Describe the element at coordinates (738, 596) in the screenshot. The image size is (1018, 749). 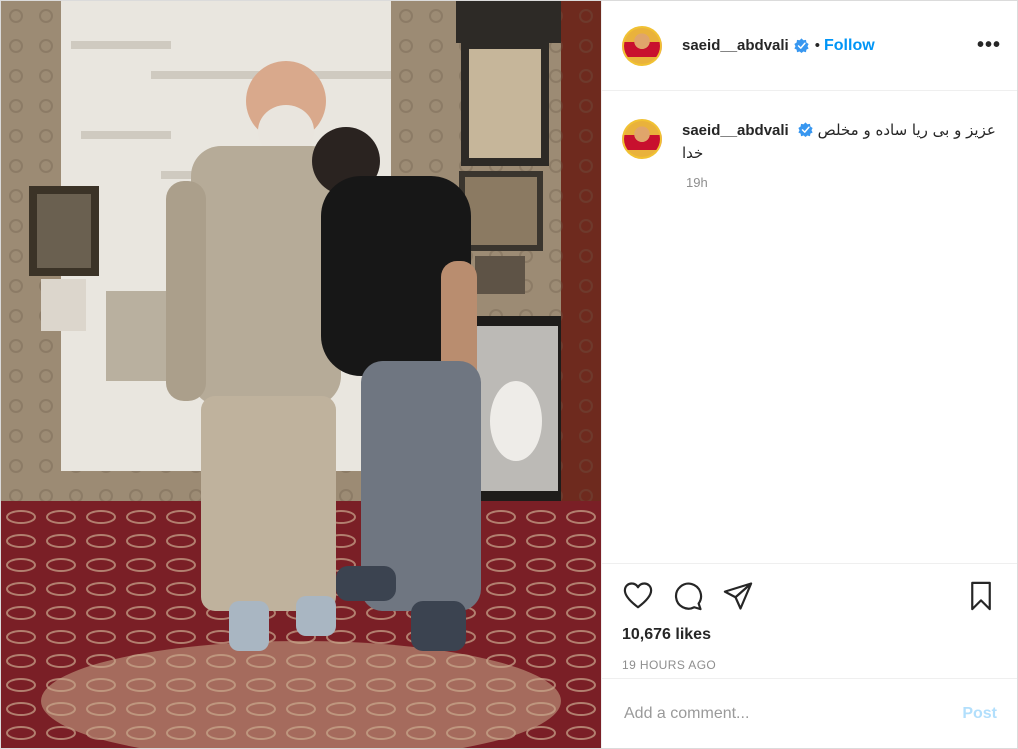
I see `share-icon` at that location.